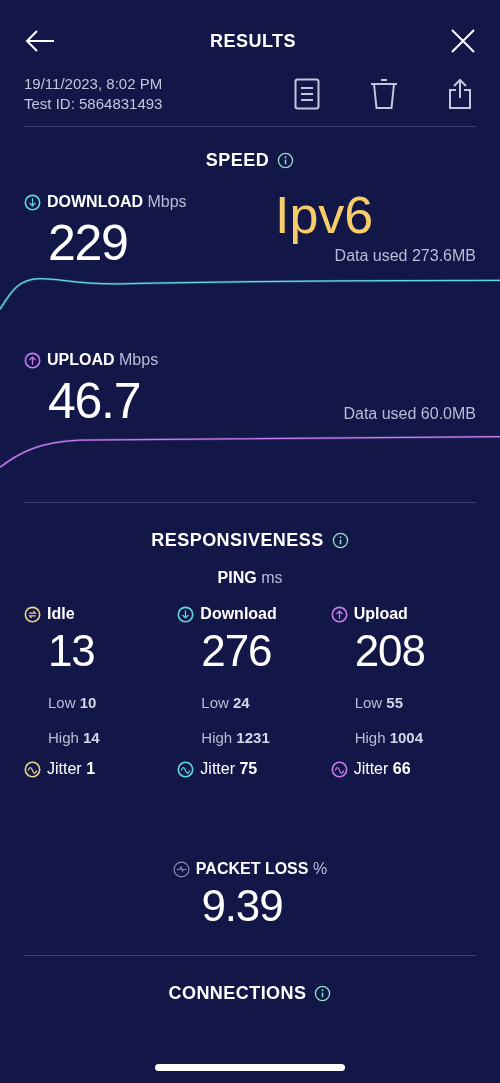 Image resolution: width=500 pixels, height=1083 pixels. What do you see at coordinates (389, 737) in the screenshot?
I see `ping-high: High 1004` at bounding box center [389, 737].